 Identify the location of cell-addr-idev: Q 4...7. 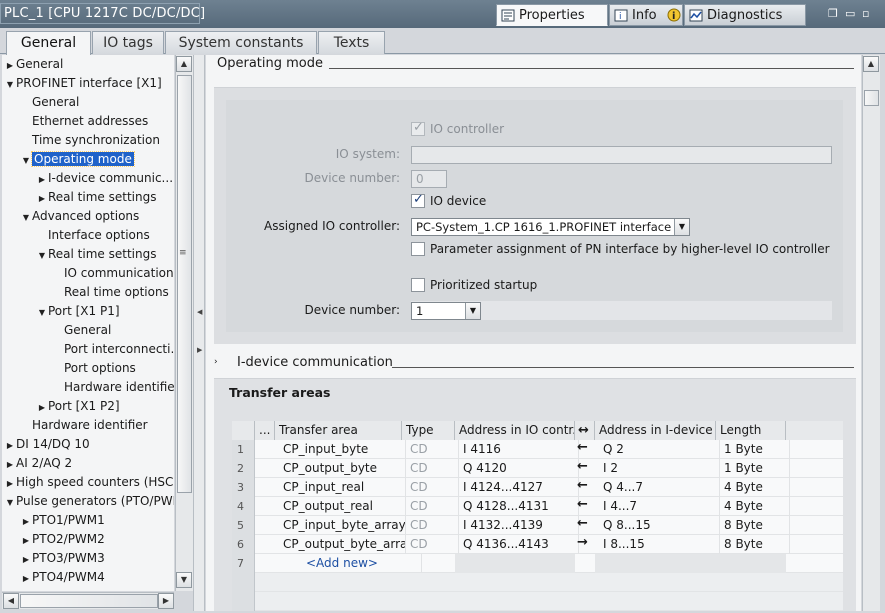
(659, 487).